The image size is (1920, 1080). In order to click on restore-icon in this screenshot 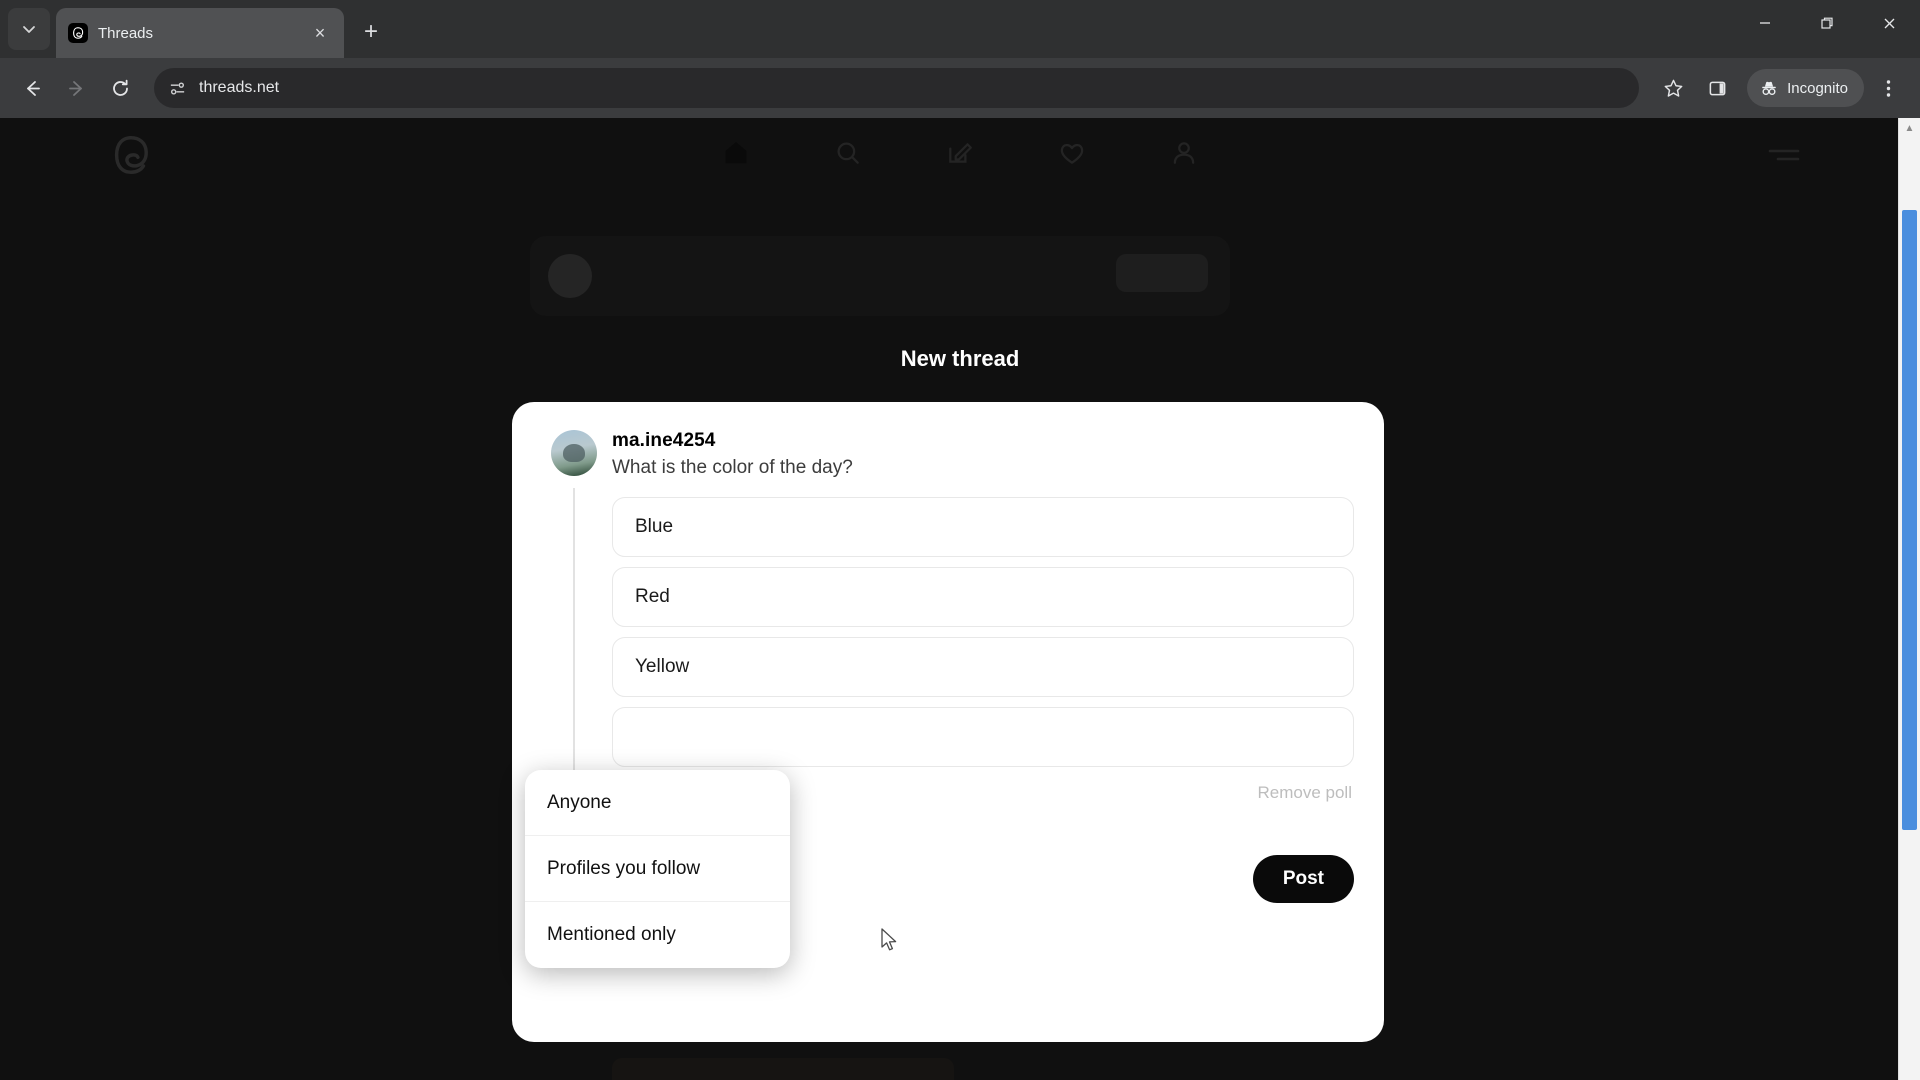, I will do `click(1827, 23)`.